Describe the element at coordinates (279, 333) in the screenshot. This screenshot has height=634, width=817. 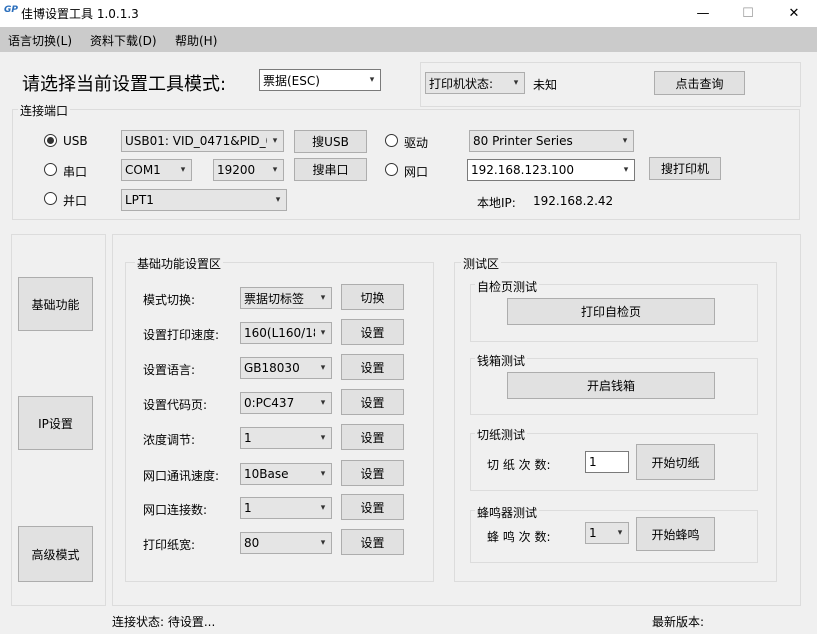
I see `select-value: 160(L160/18` at that location.